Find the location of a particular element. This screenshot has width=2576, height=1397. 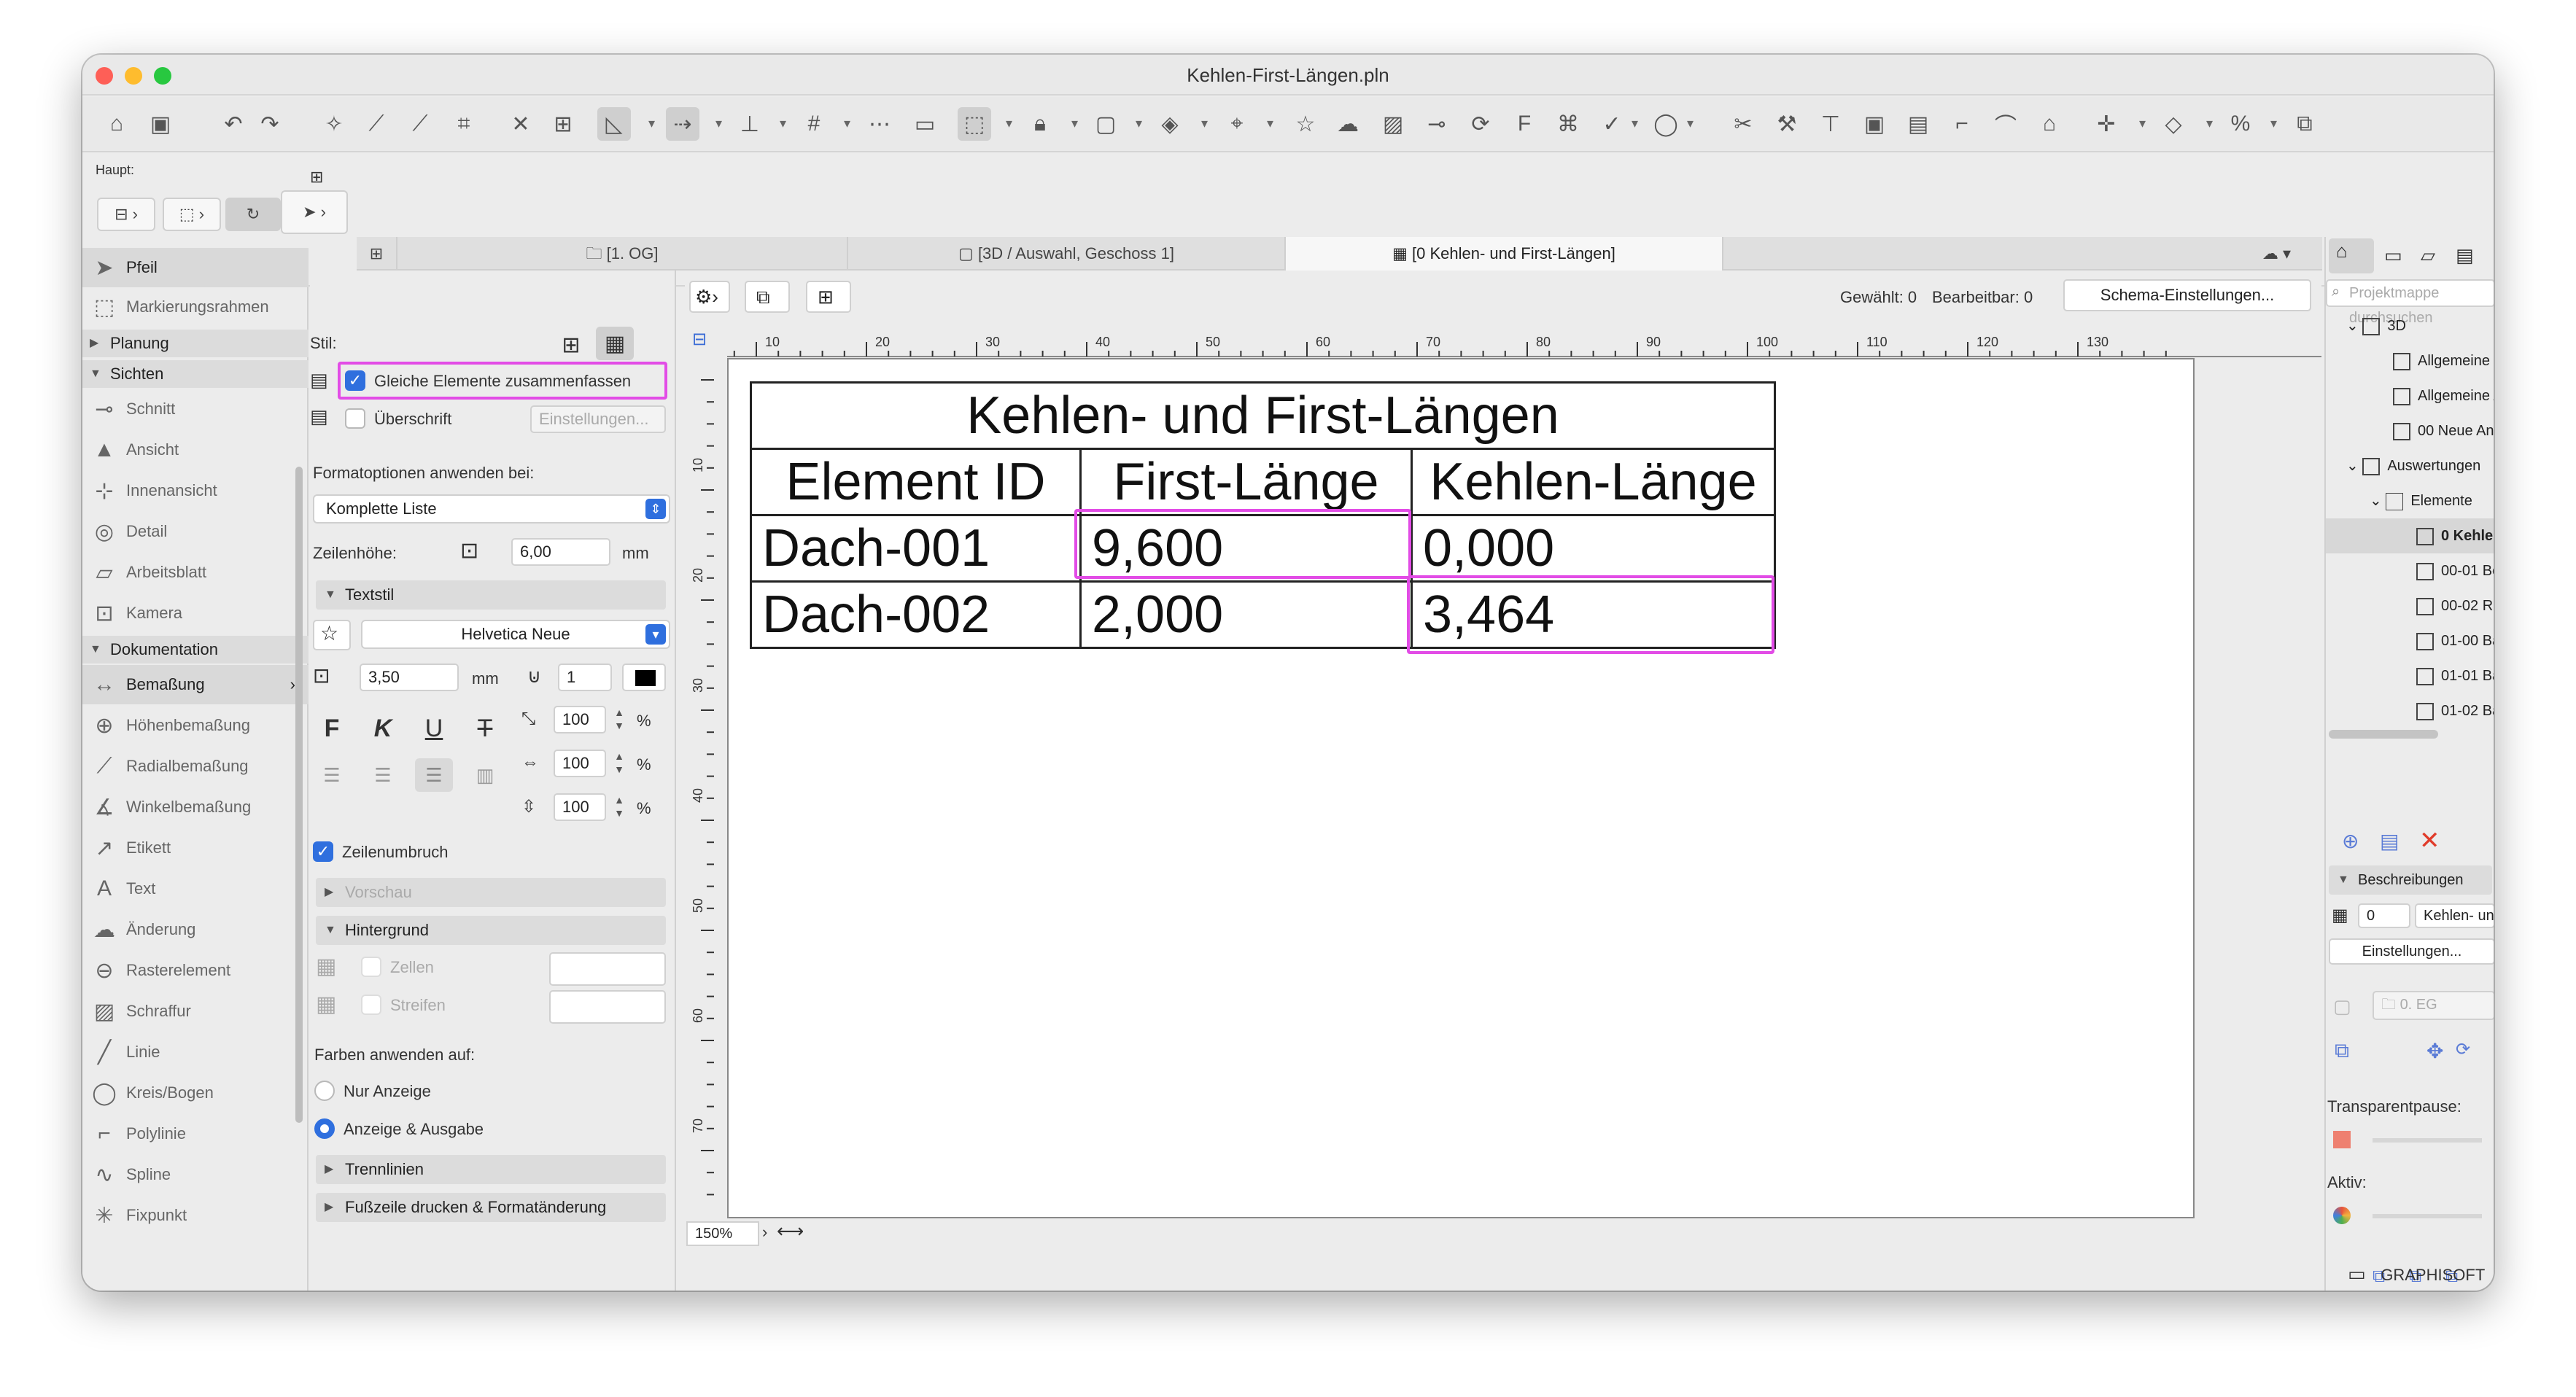

active-color-swatch is located at coordinates (2342, 1215).